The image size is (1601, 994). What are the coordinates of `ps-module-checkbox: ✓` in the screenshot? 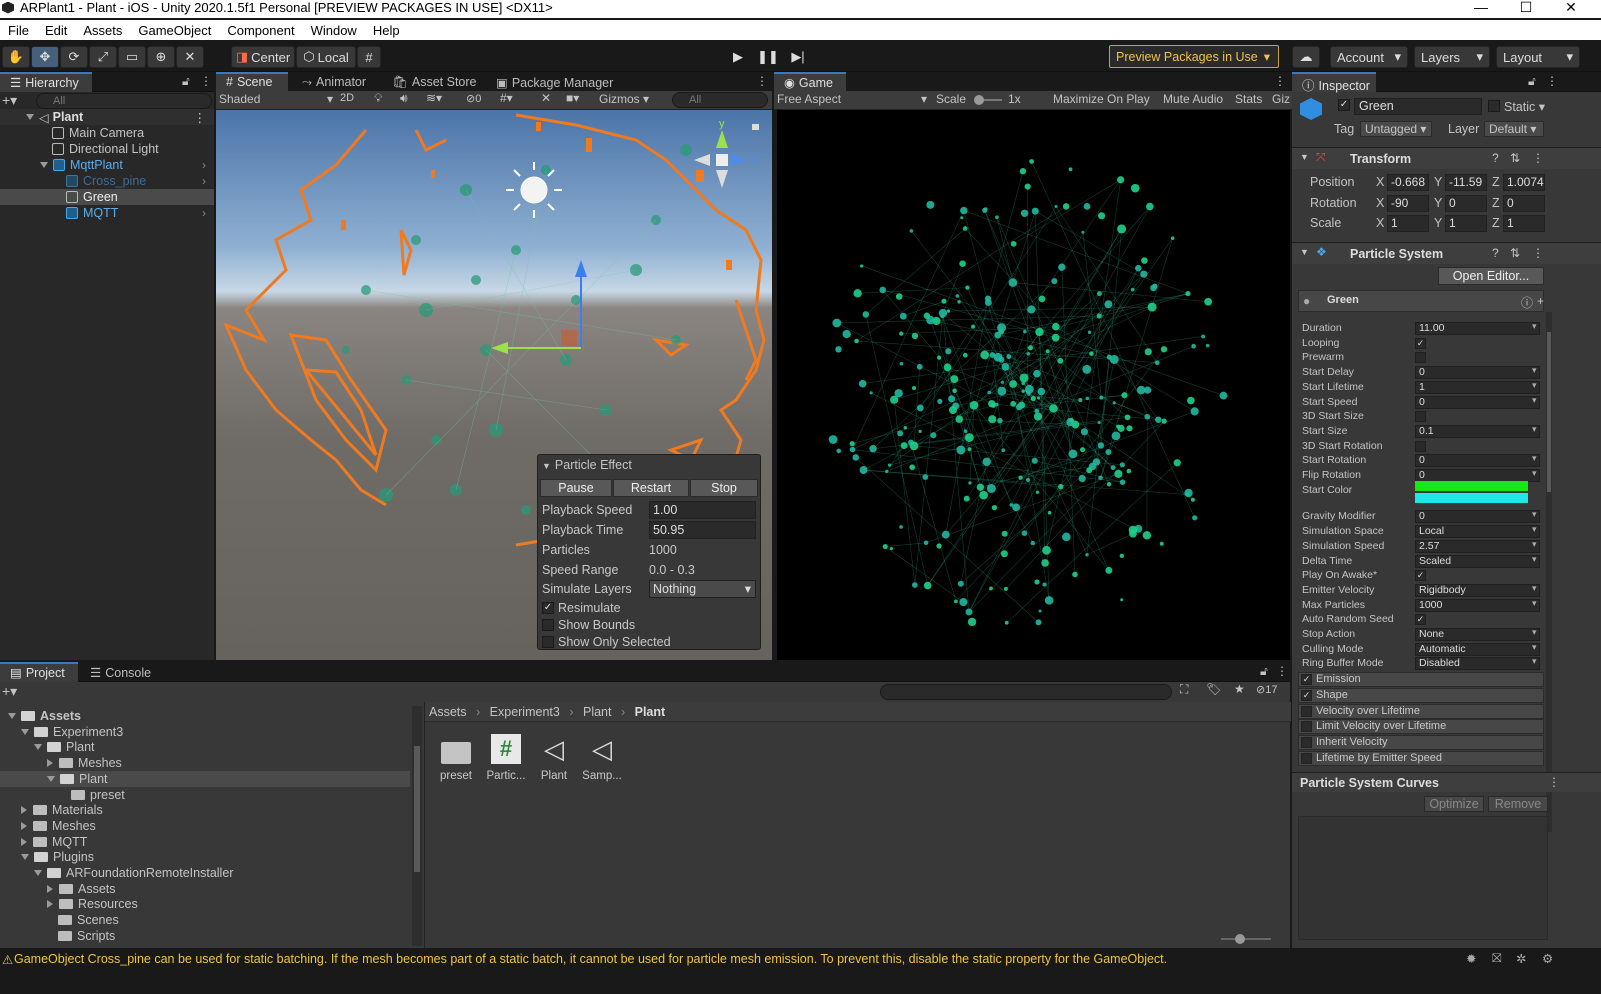 It's located at (1306, 679).